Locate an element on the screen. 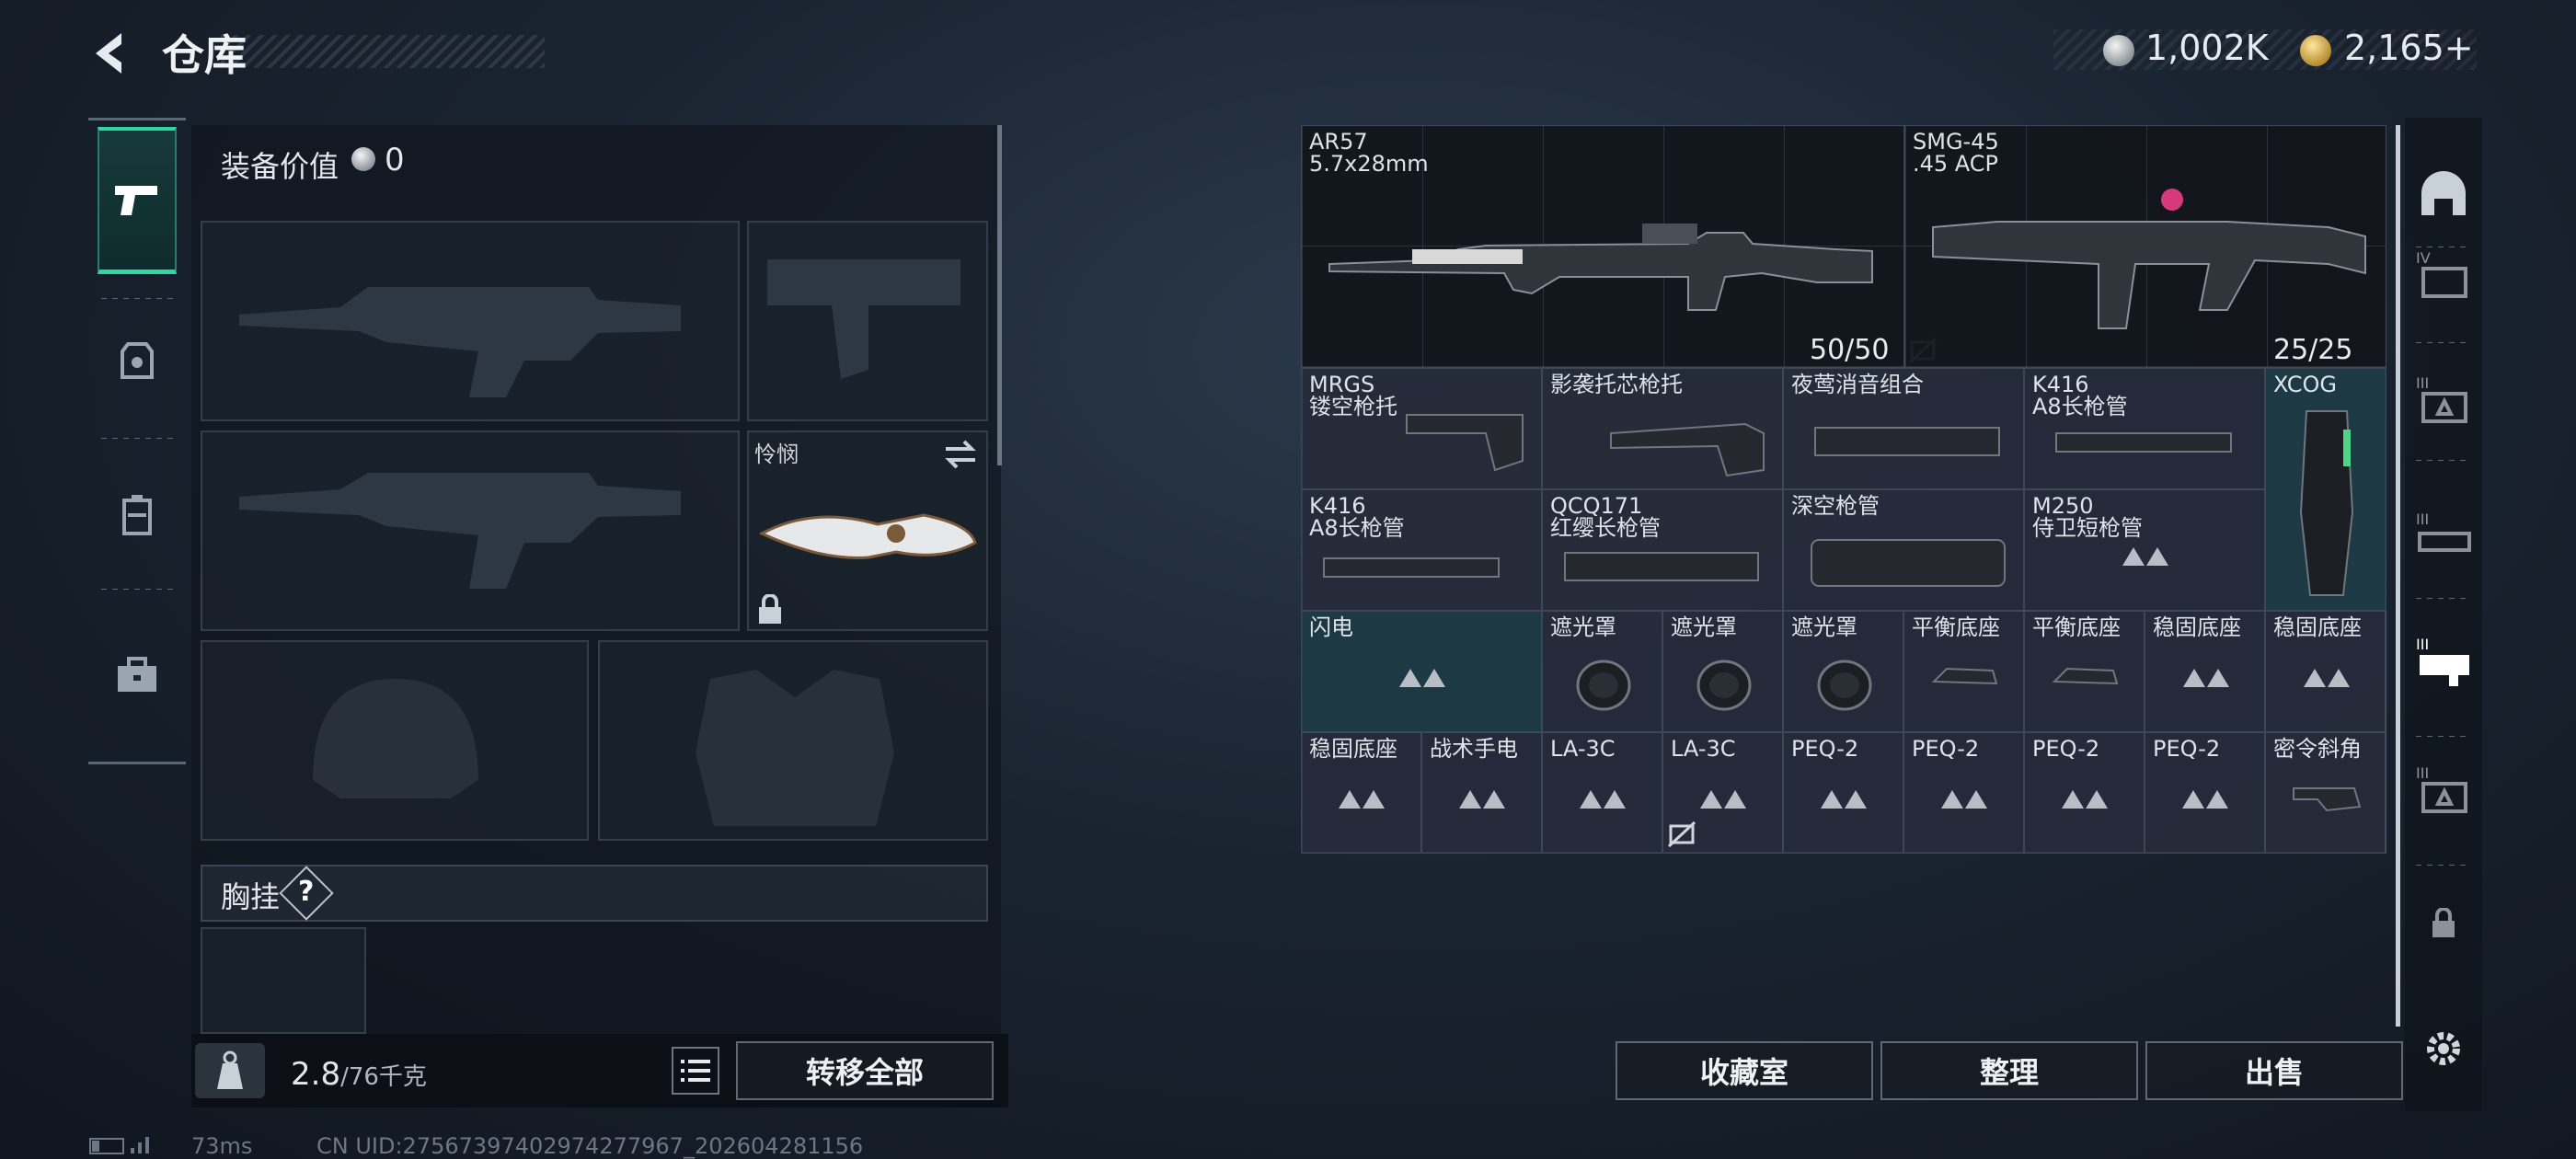 The width and height of the screenshot is (2576, 1159). pistol-slot is located at coordinates (867, 321).